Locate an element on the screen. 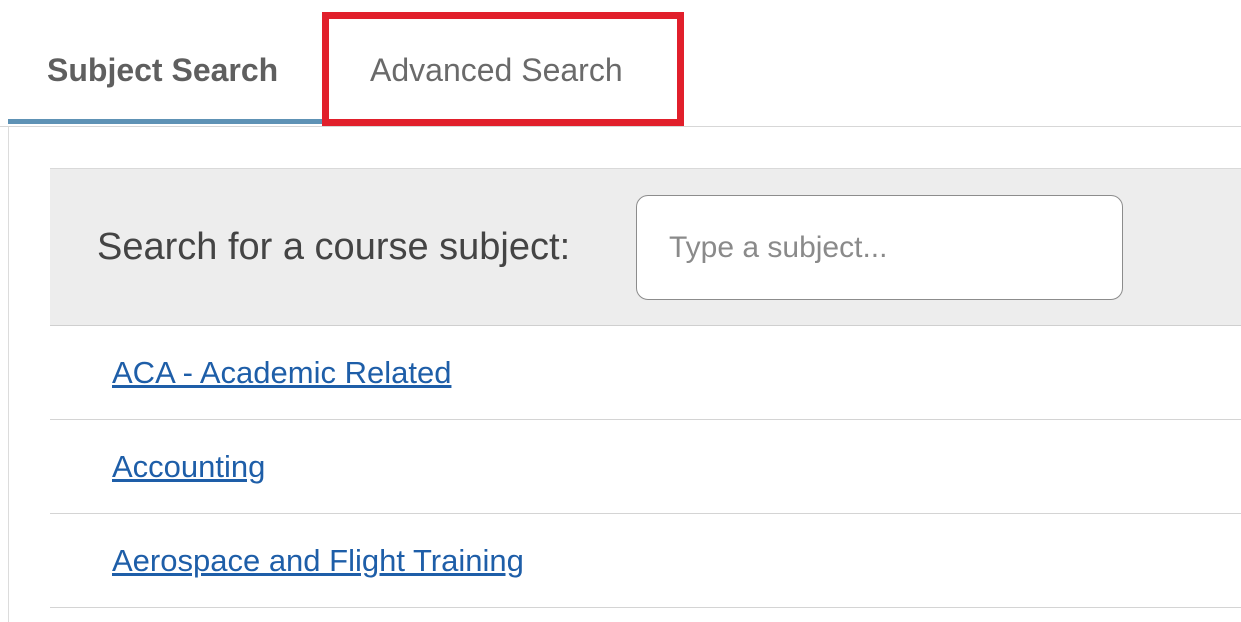 This screenshot has height=622, width=1241. subject-link-accounting: Accounting is located at coordinates (188, 467).